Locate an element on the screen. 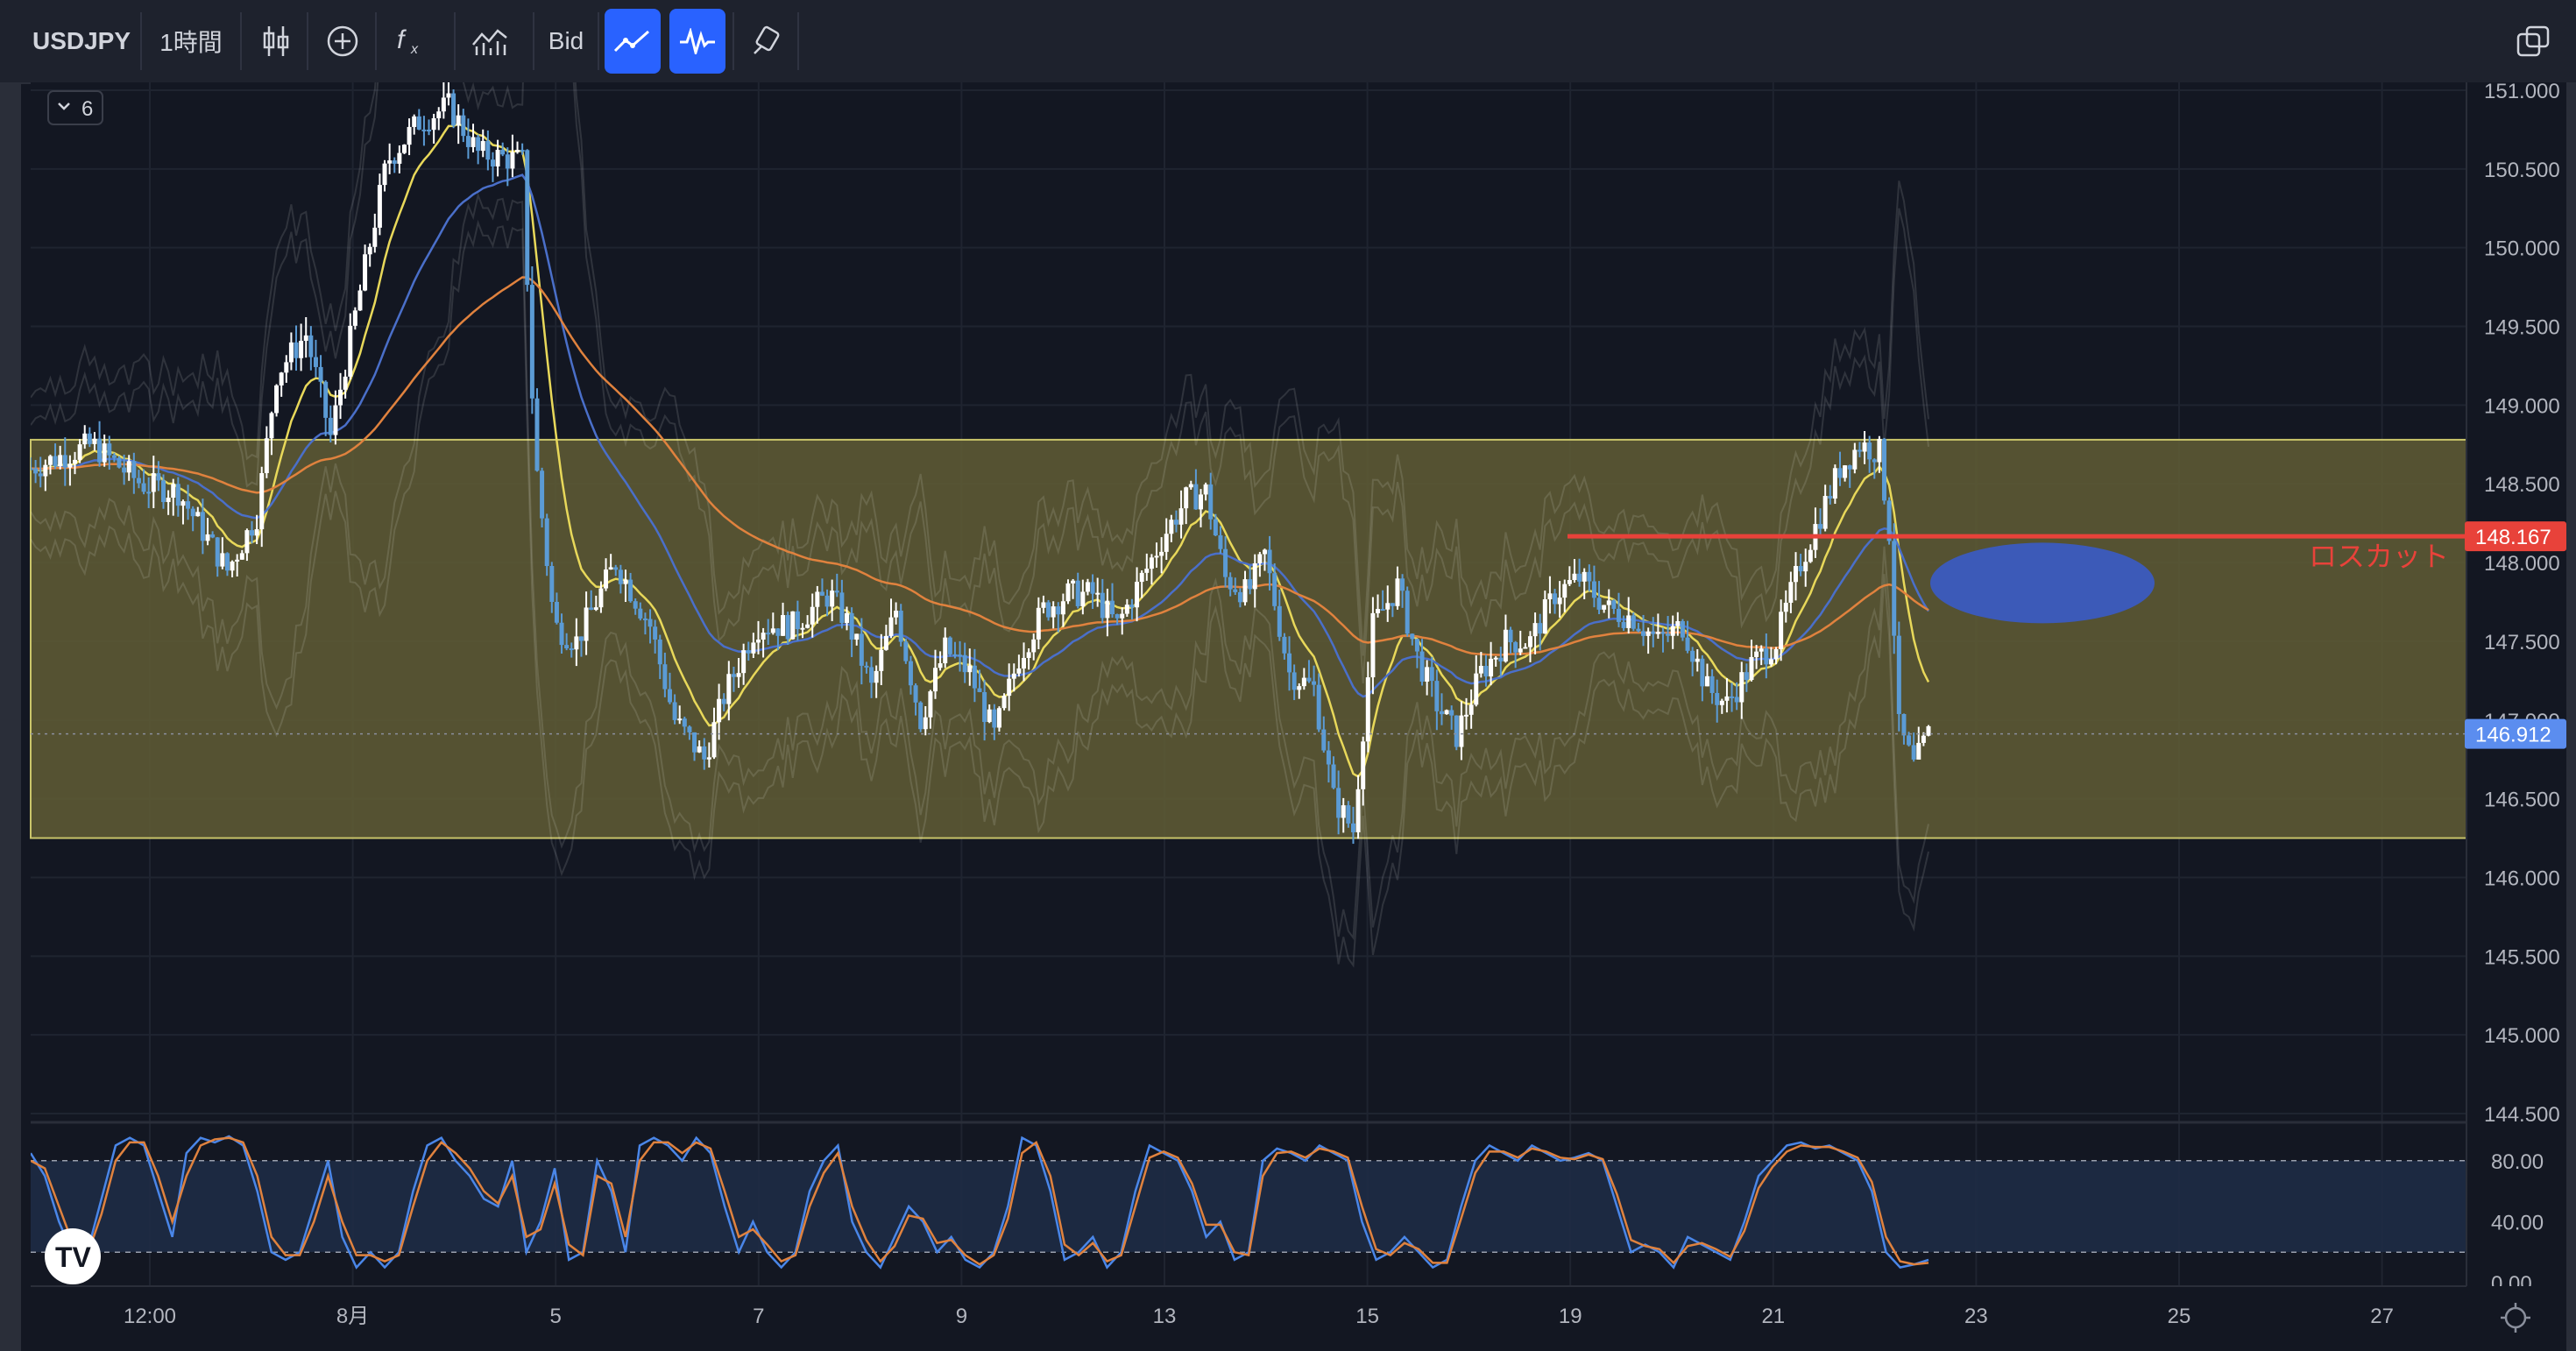 The width and height of the screenshot is (2576, 1351). price-tick-label: 144.500 is located at coordinates (2522, 1115).